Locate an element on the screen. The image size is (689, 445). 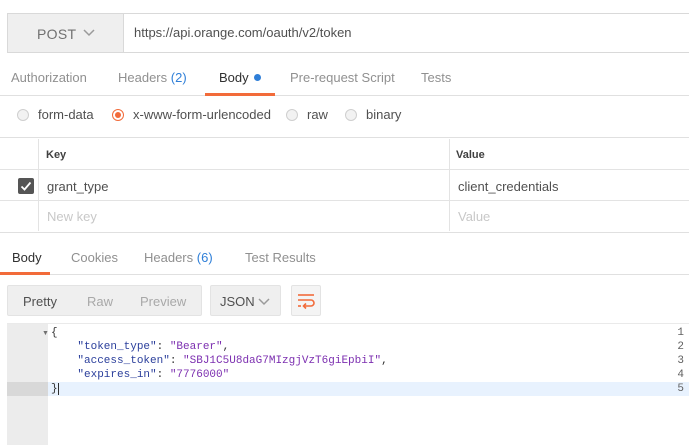
wrap-lines-button is located at coordinates (306, 300).